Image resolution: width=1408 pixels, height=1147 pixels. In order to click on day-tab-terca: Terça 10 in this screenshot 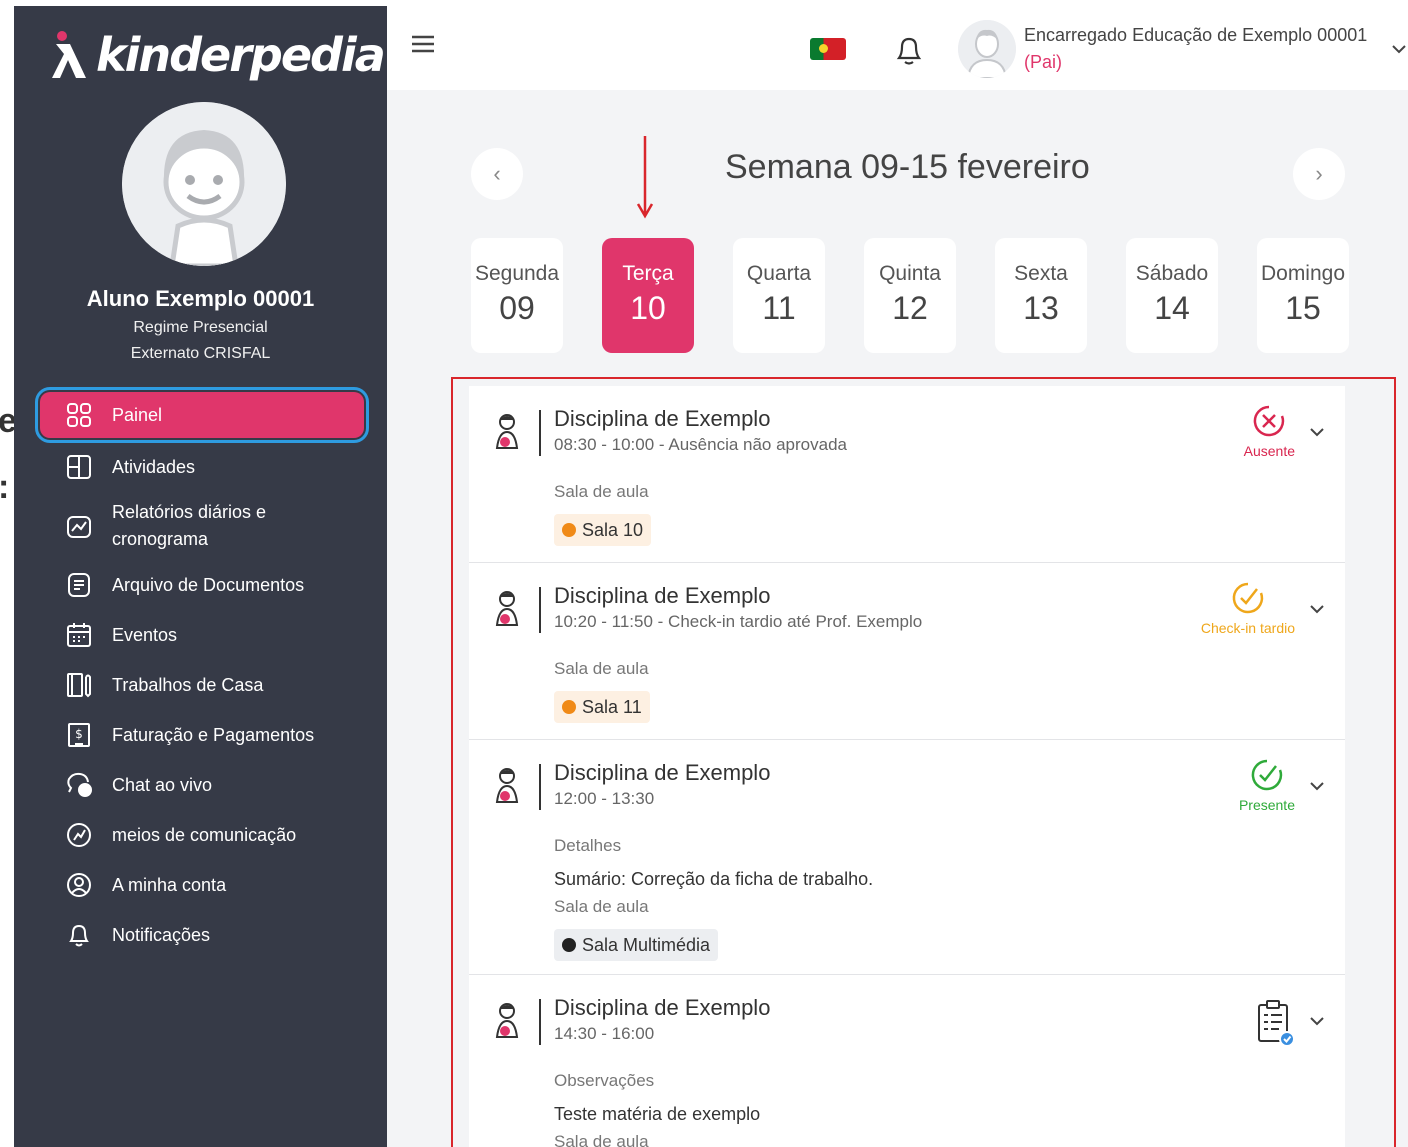, I will do `click(648, 295)`.